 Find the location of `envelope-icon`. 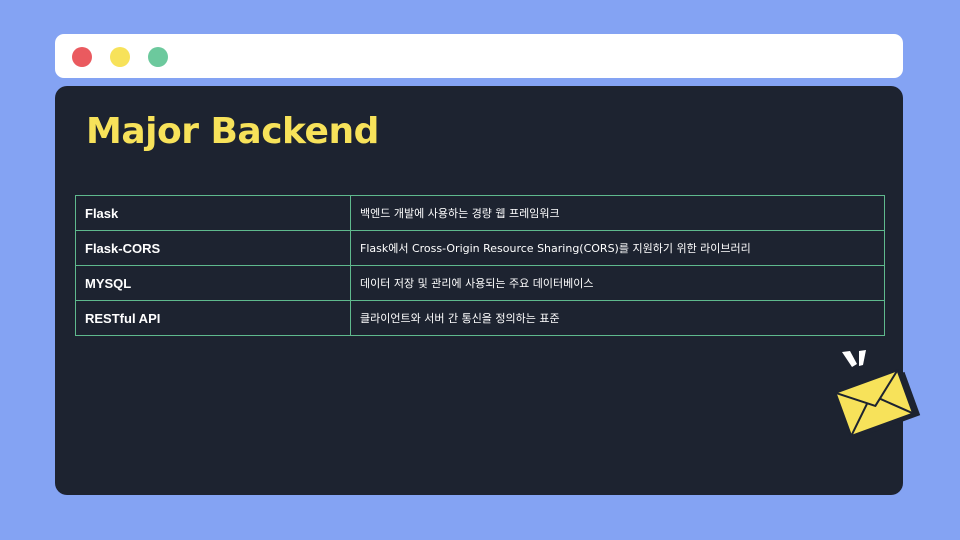

envelope-icon is located at coordinates (877, 394).